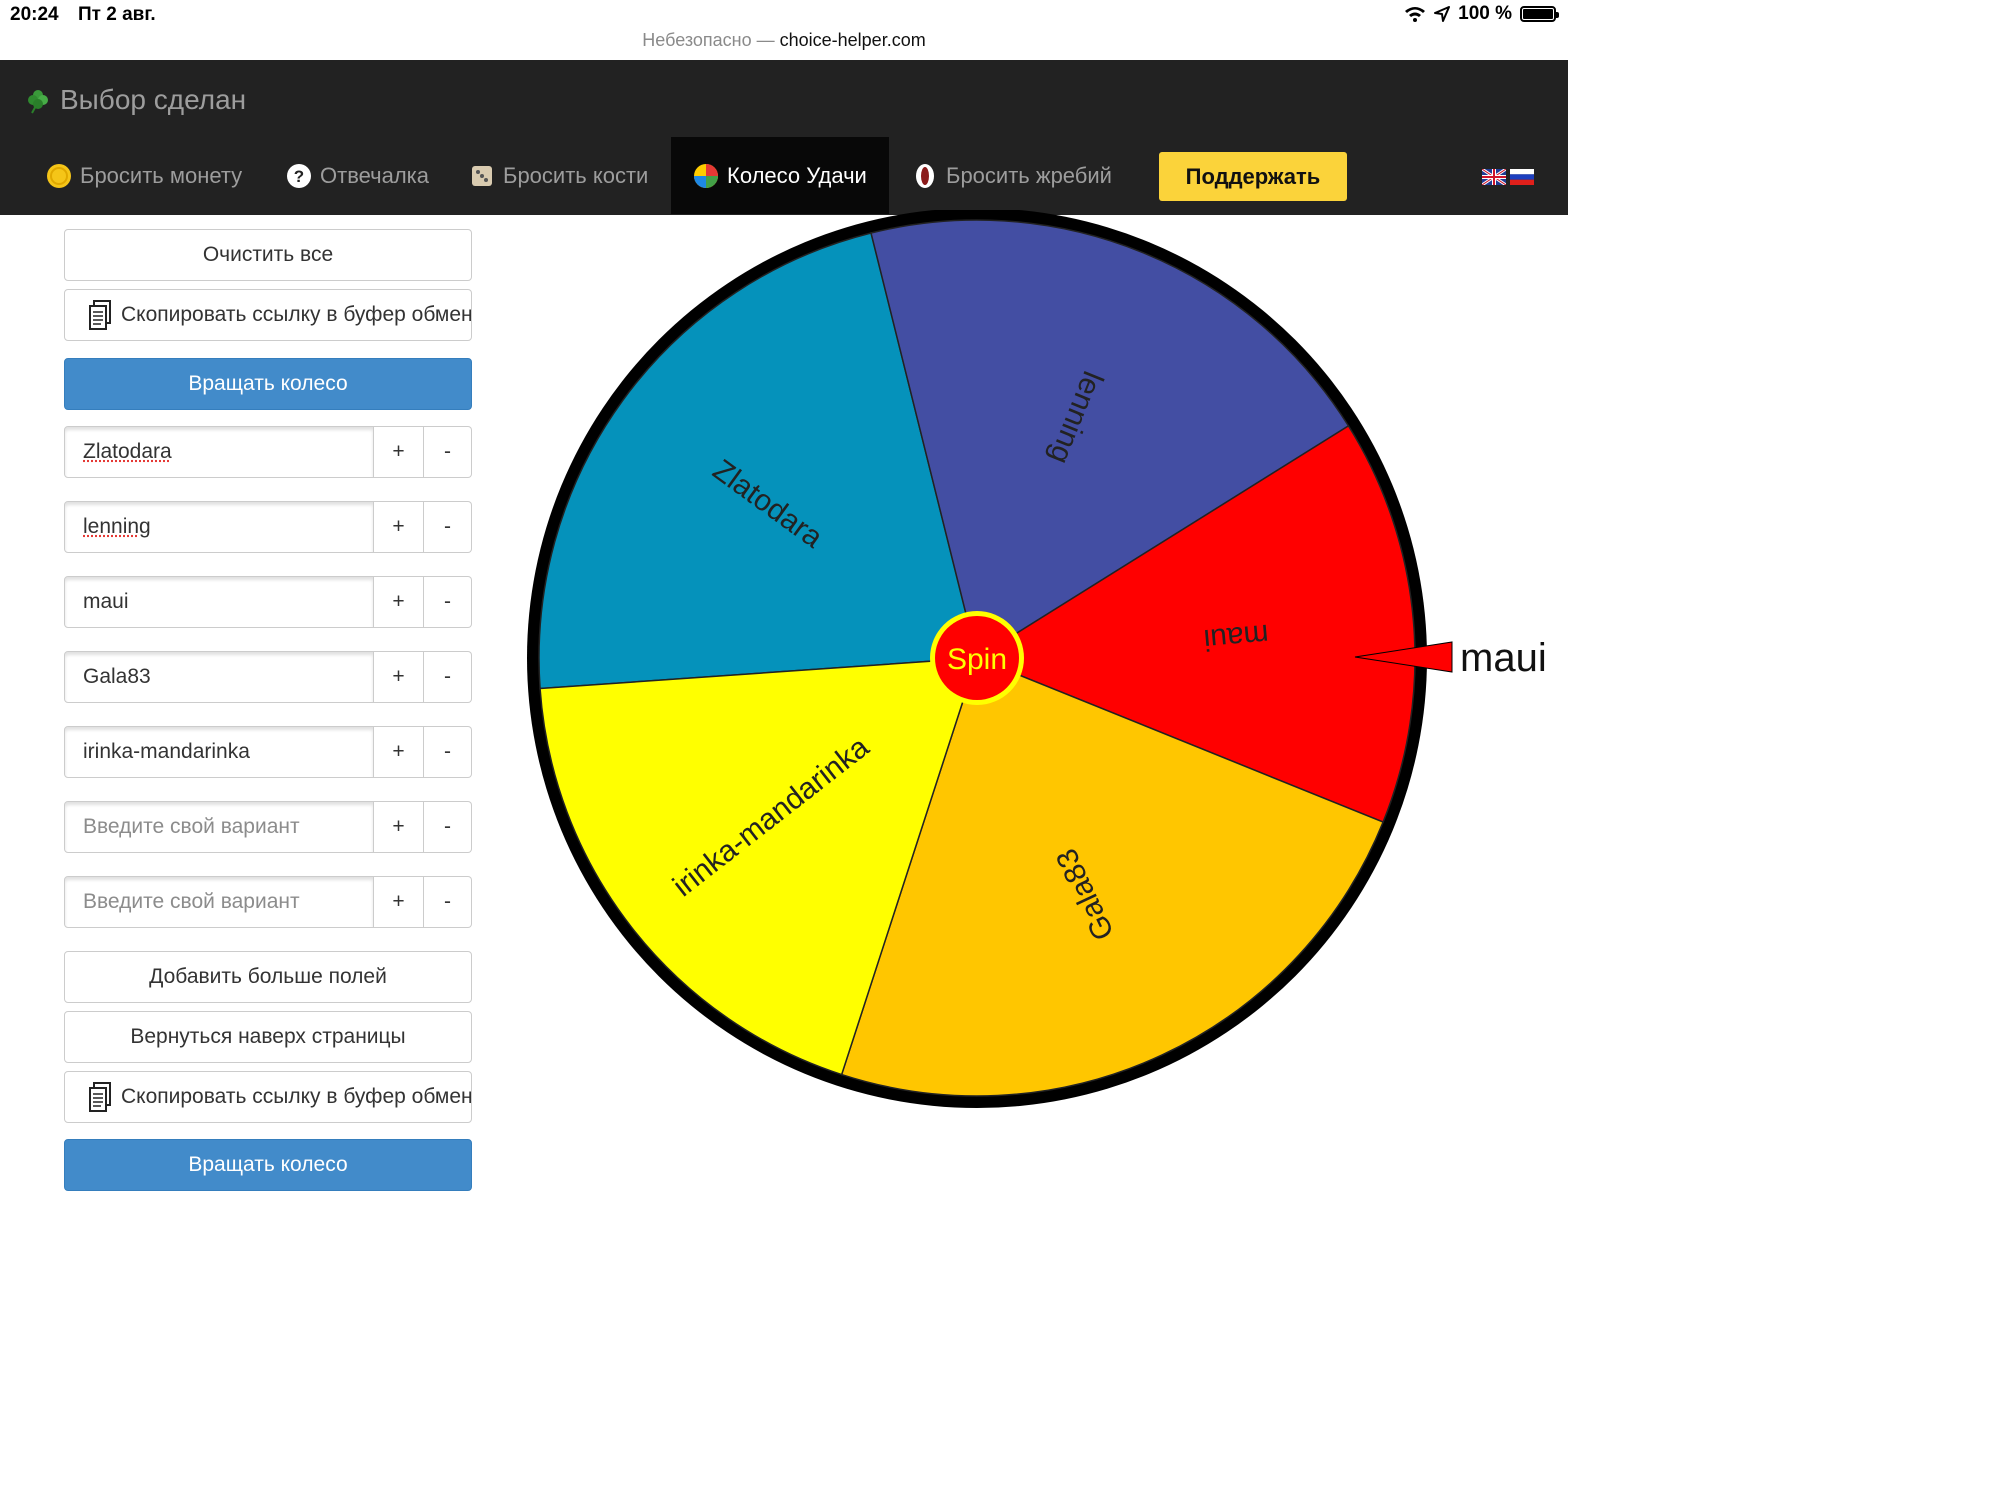 The image size is (2000, 1500). What do you see at coordinates (1029, 175) in the screenshot?
I see `nav-item-label: Бросить жребий` at bounding box center [1029, 175].